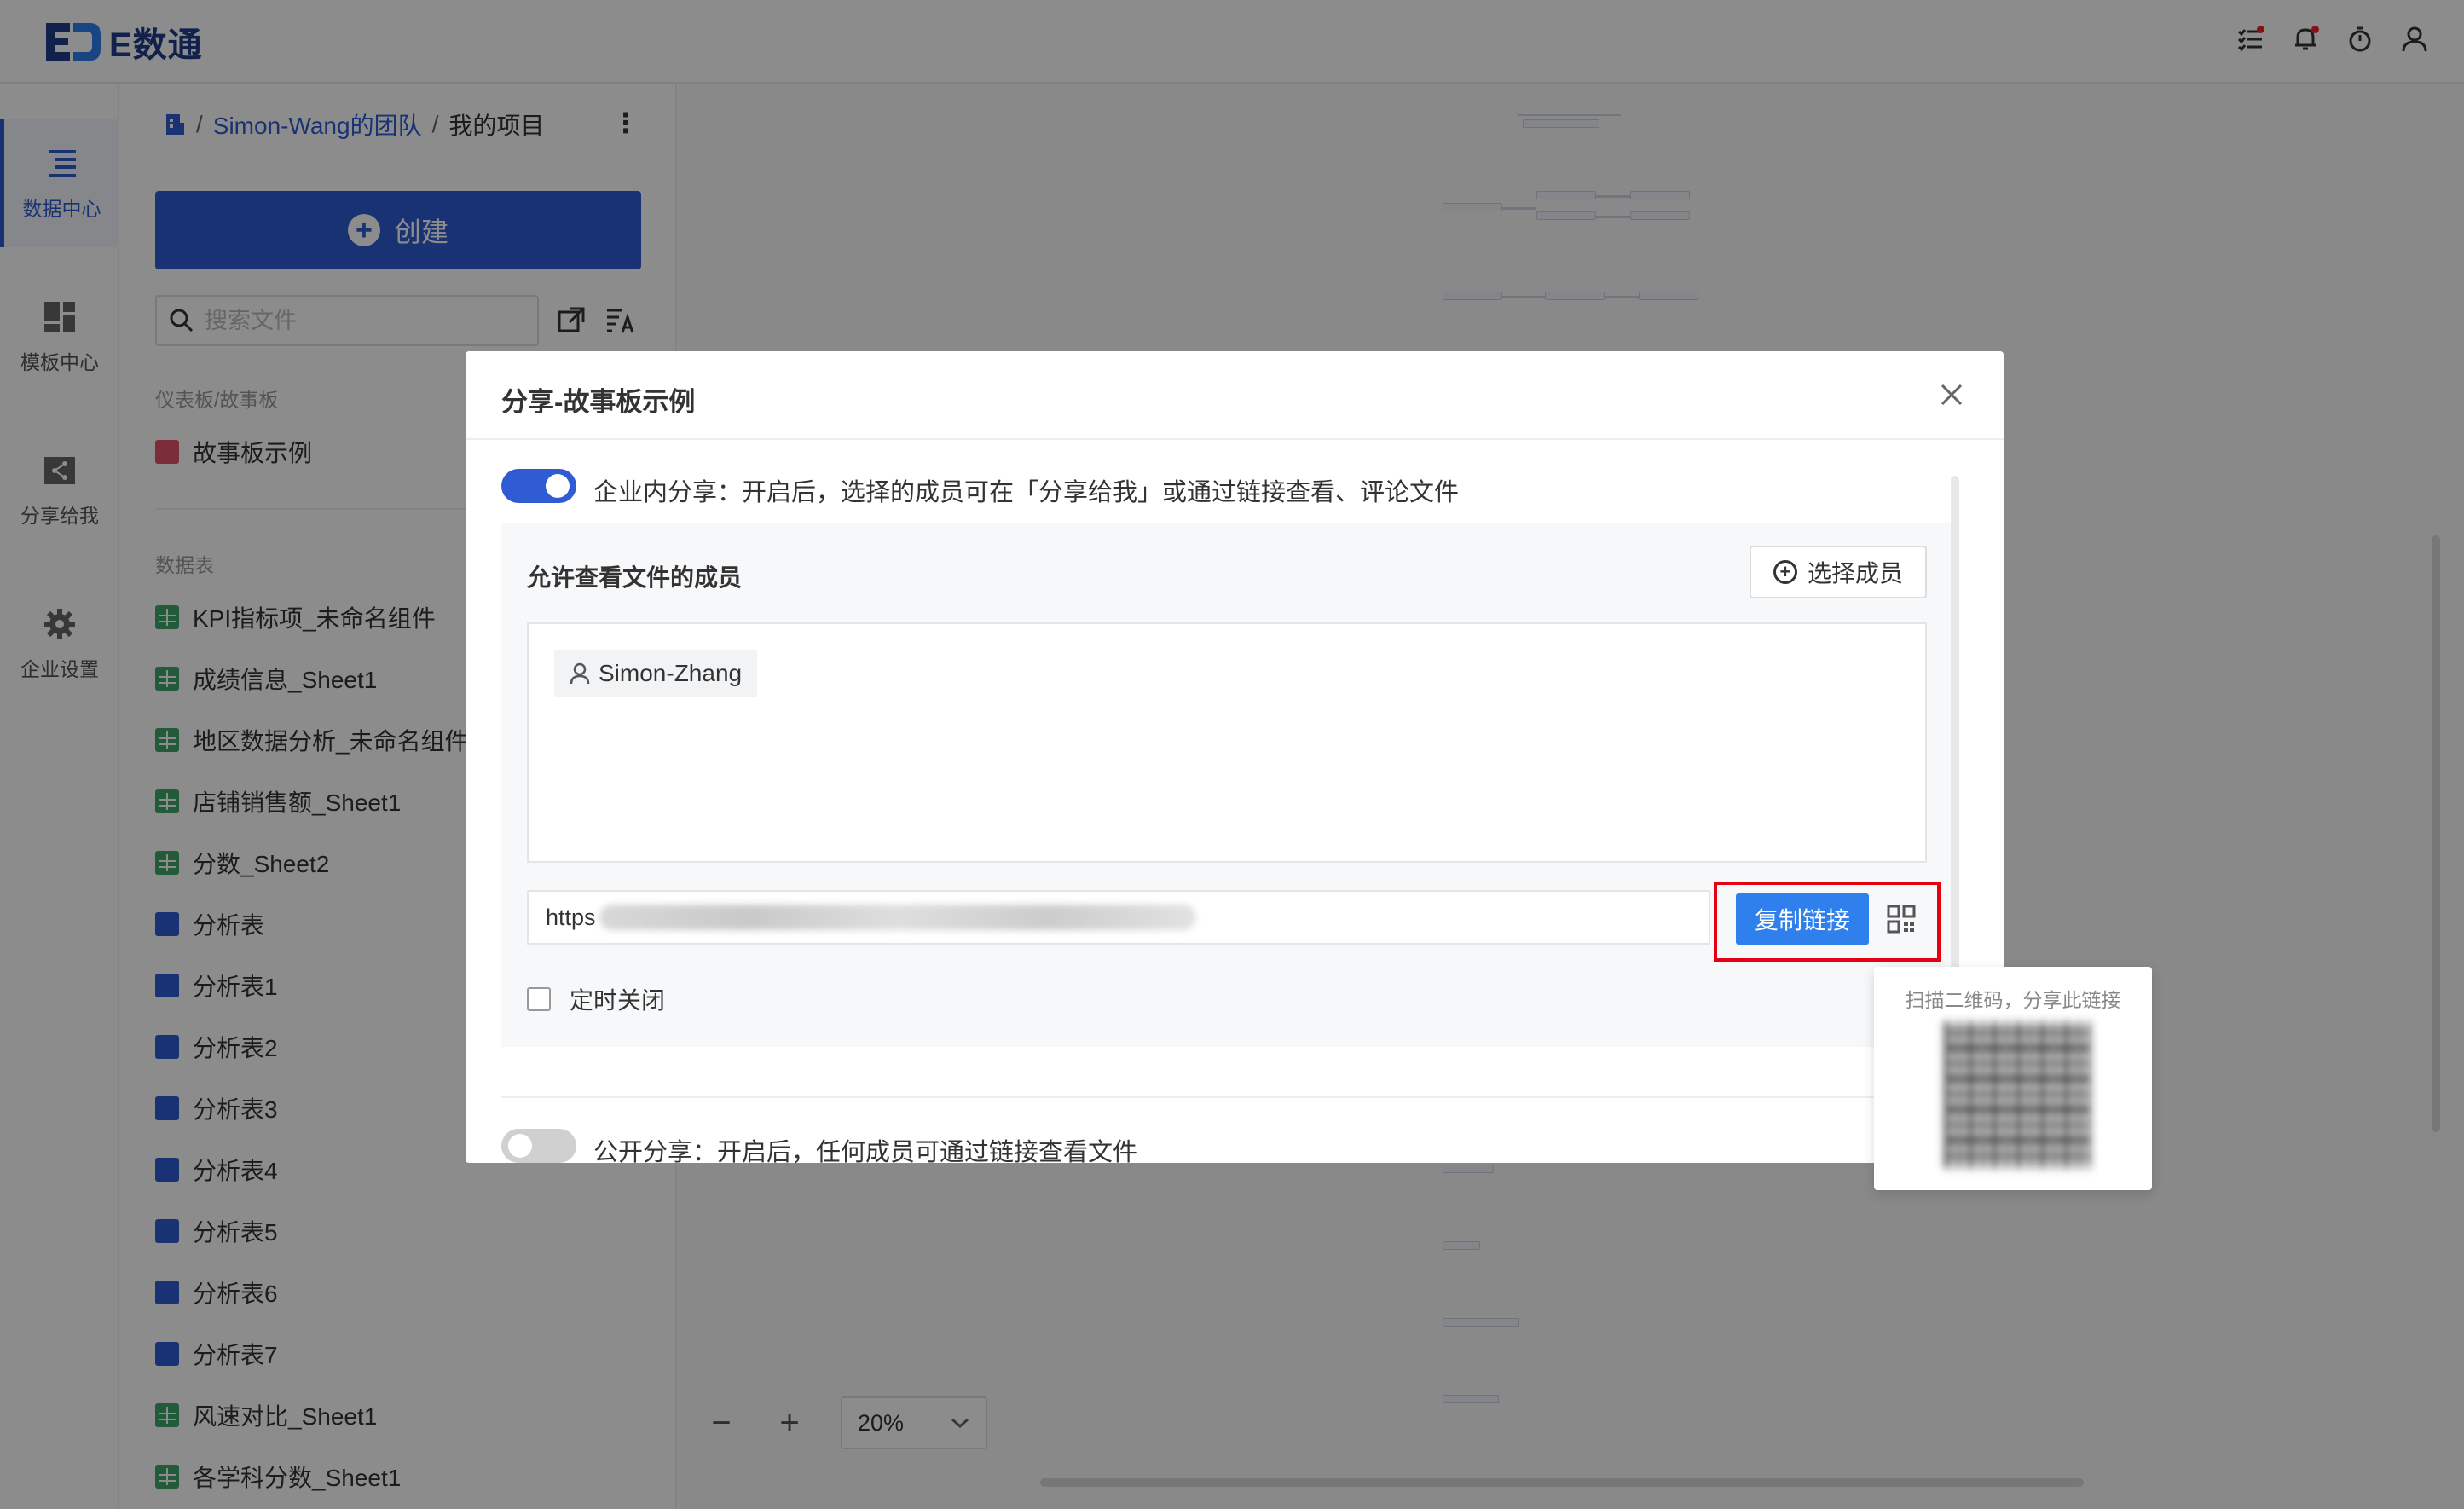 This screenshot has height=1509, width=2464. I want to click on internal-share-toggle, so click(538, 486).